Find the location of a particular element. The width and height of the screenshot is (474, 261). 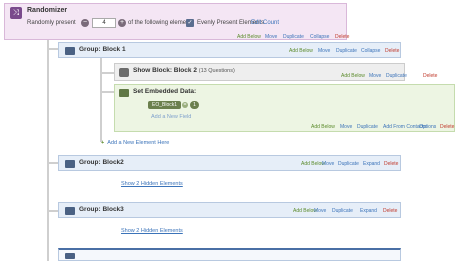

embedded-field-value: 1 is located at coordinates (194, 105).